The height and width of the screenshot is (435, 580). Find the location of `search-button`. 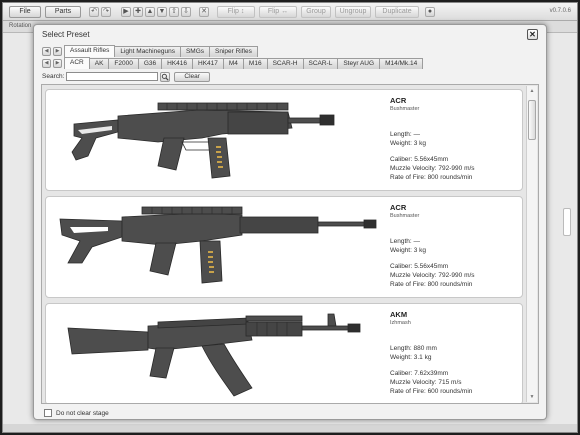

search-button is located at coordinates (165, 76).